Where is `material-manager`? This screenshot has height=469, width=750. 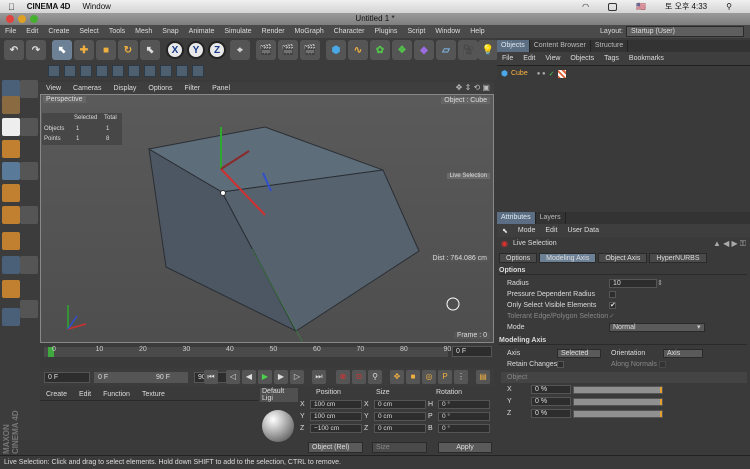
material-manager is located at coordinates (149, 427).